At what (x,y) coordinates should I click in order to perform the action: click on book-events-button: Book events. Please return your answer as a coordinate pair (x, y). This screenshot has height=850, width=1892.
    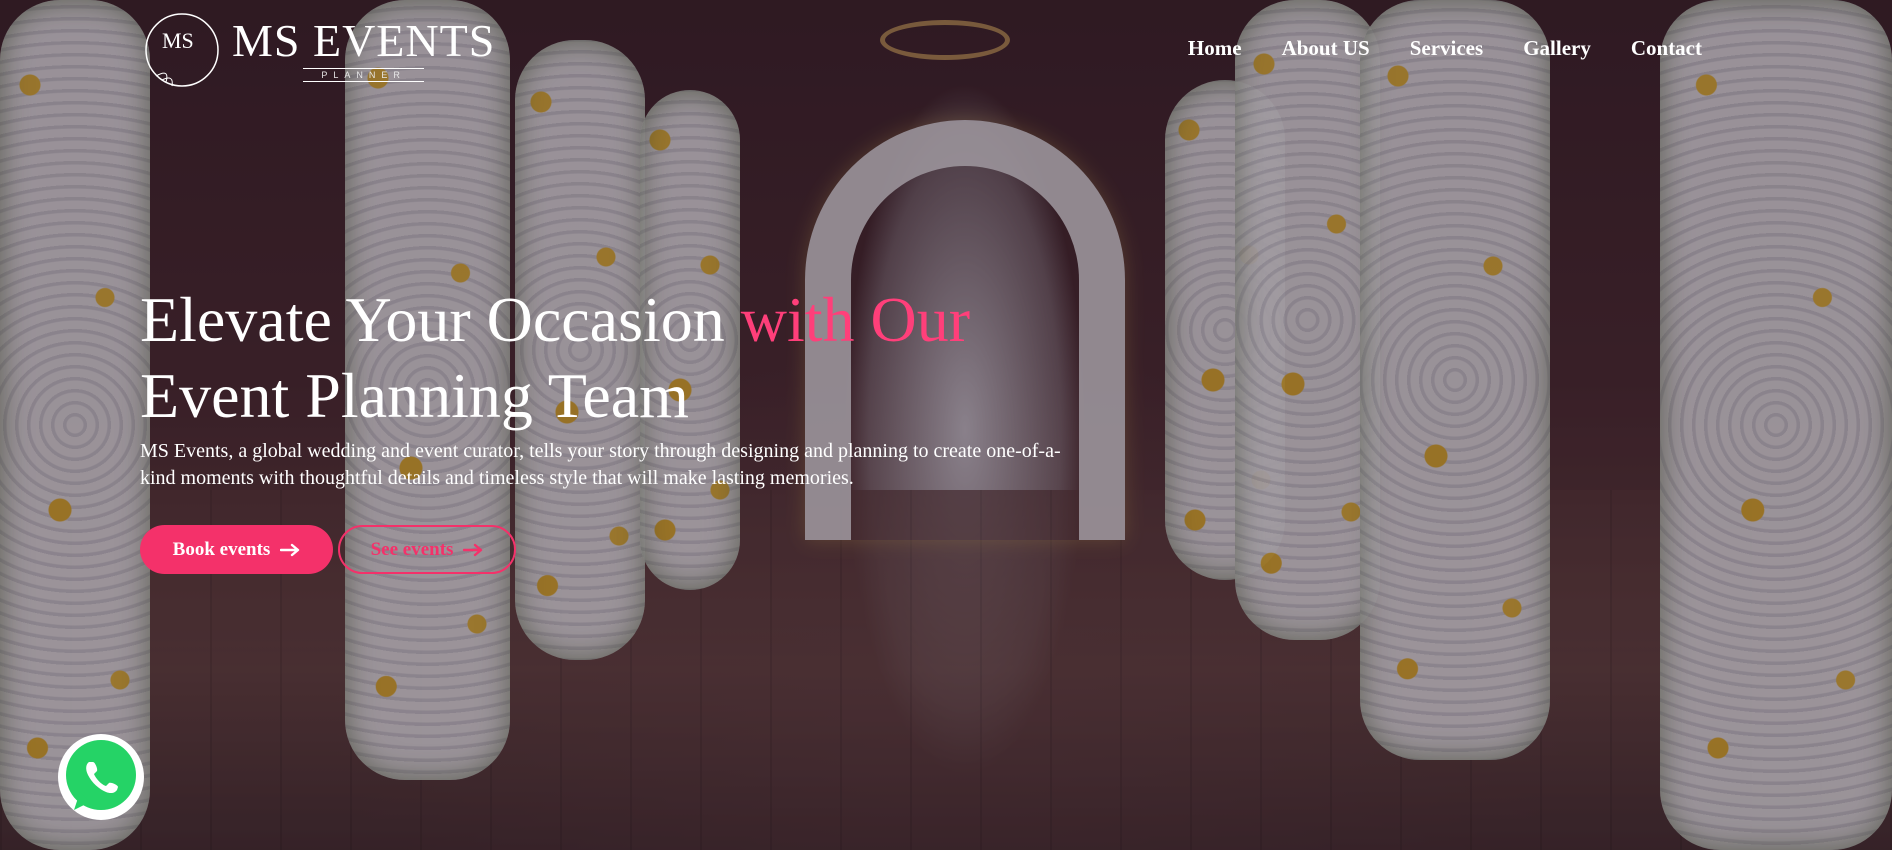
    Looking at the image, I should click on (236, 549).